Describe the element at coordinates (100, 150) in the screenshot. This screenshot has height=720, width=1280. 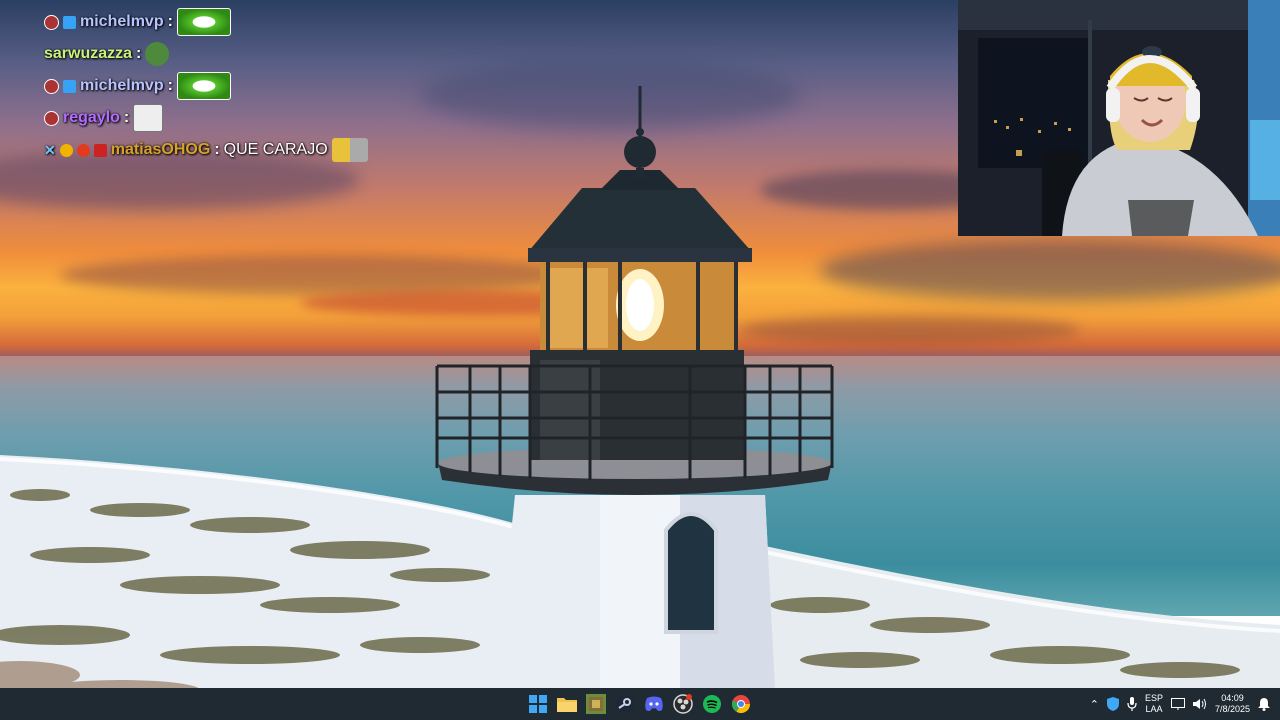
I see `square-badge-icon` at that location.